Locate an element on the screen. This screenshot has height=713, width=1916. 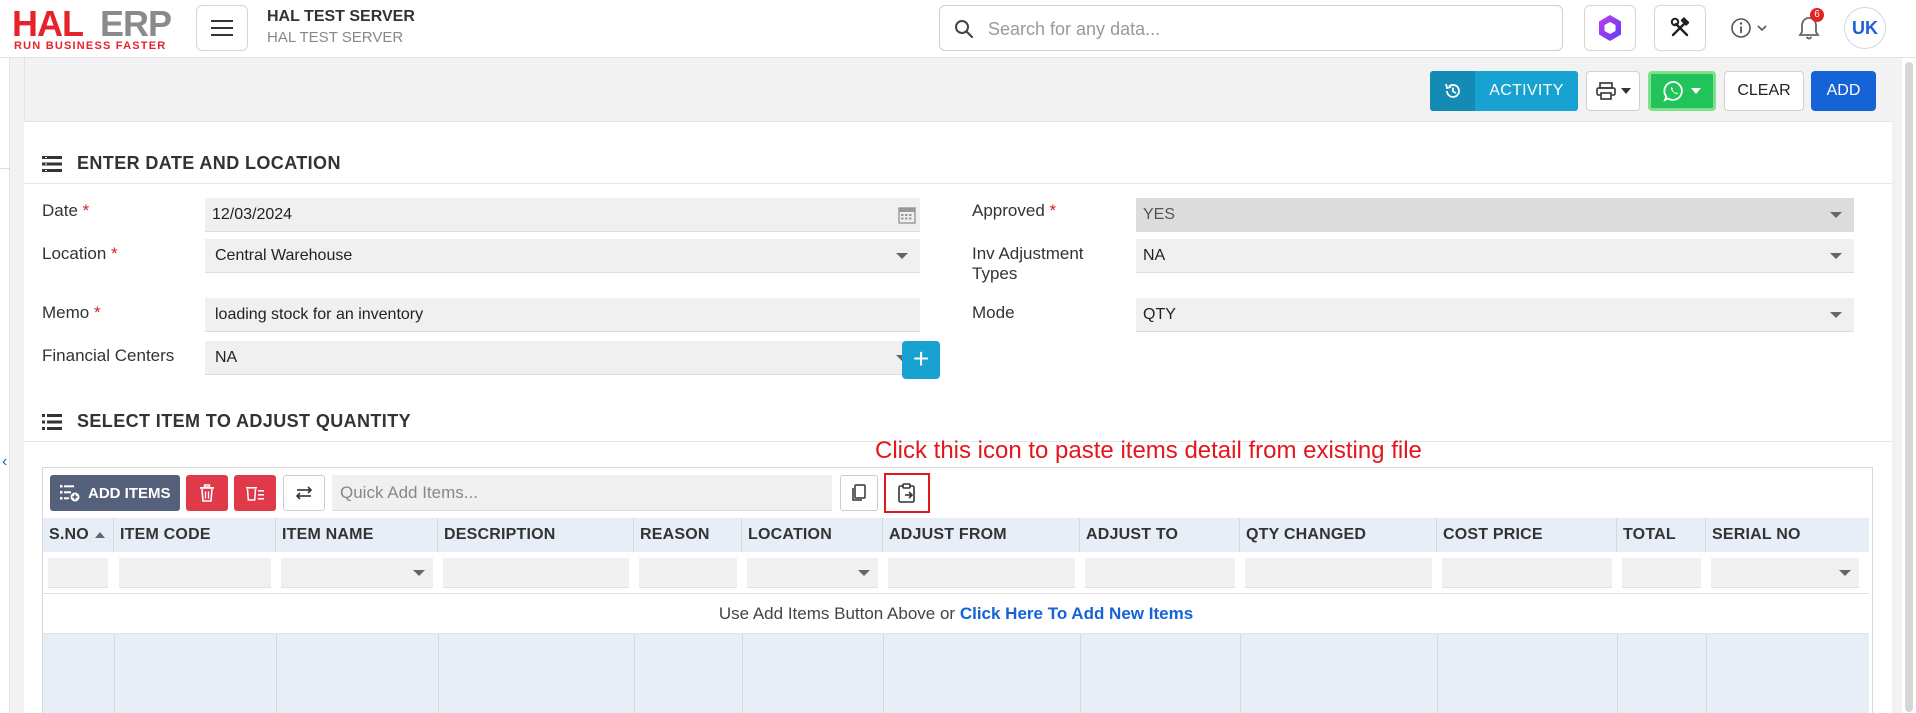
inv-adjustment-types-label: Inv Adjustment Types is located at coordinates (1028, 263).